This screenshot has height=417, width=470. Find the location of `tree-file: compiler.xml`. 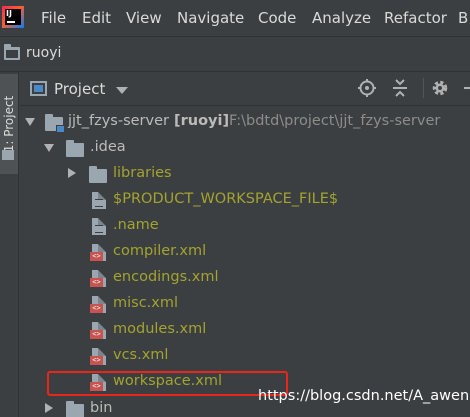

tree-file: compiler.xml is located at coordinates (159, 251).